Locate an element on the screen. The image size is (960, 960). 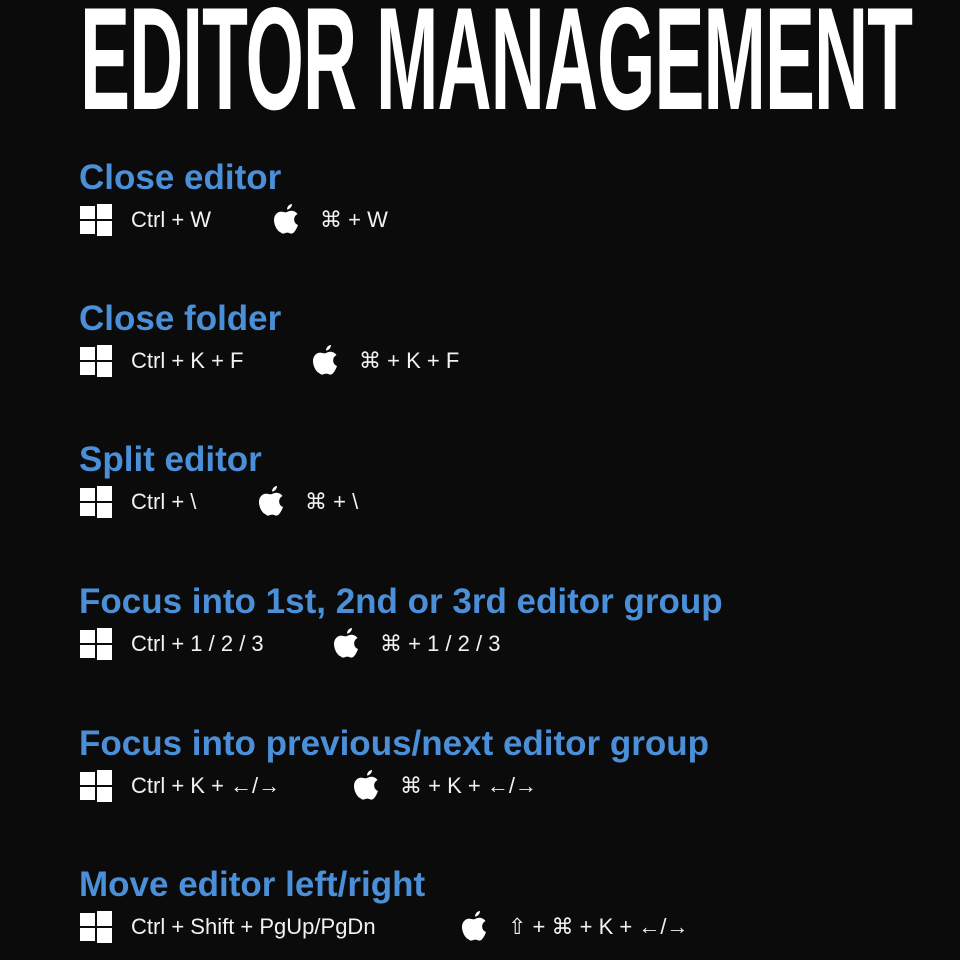
shortcut-heading: Close editor is located at coordinates (180, 177).